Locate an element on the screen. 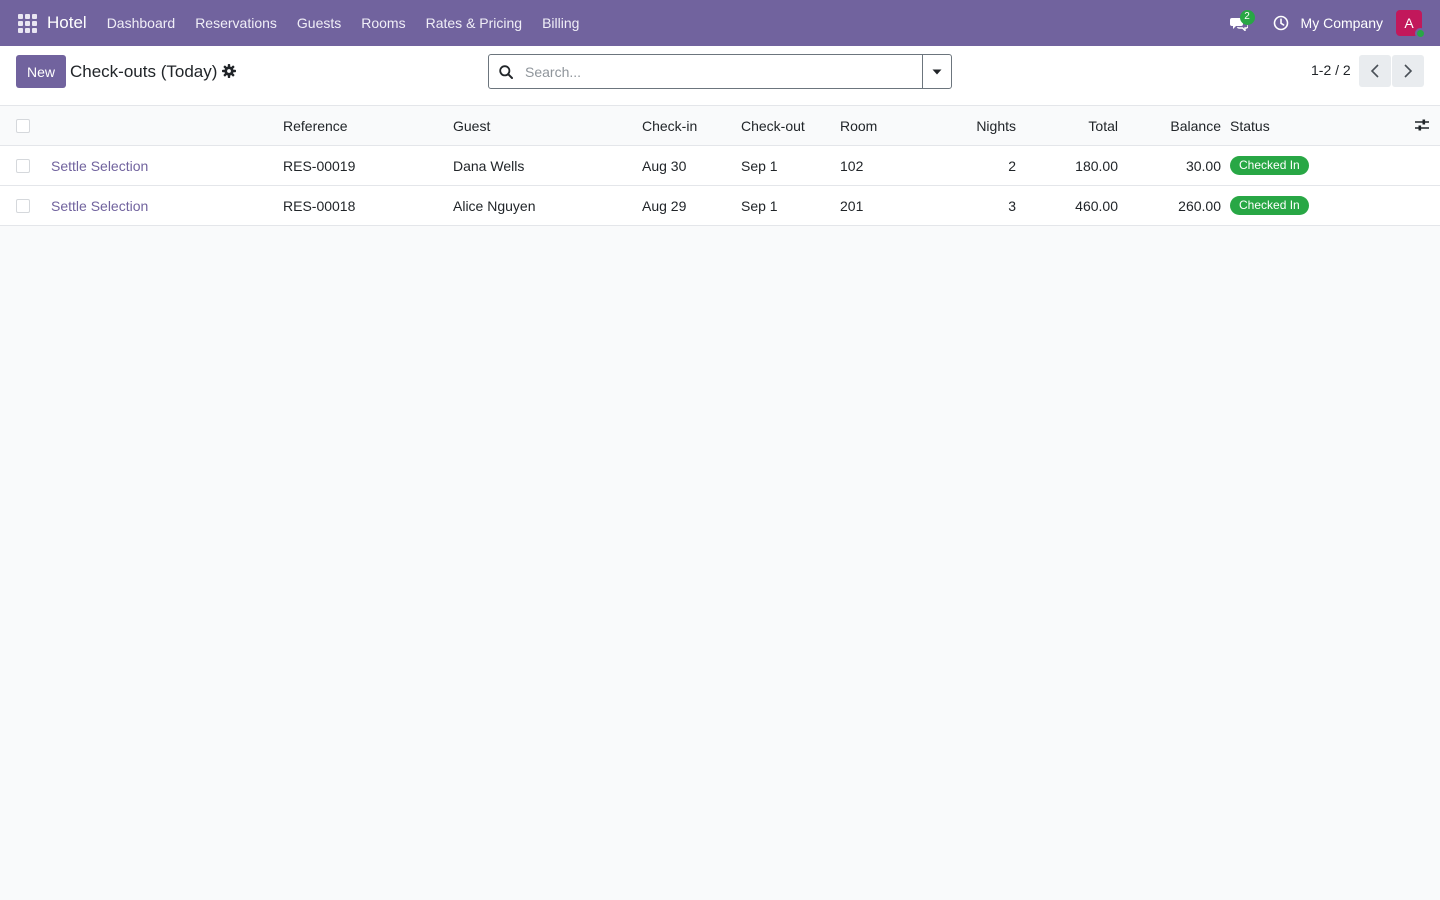  search-bar is located at coordinates (720, 71).